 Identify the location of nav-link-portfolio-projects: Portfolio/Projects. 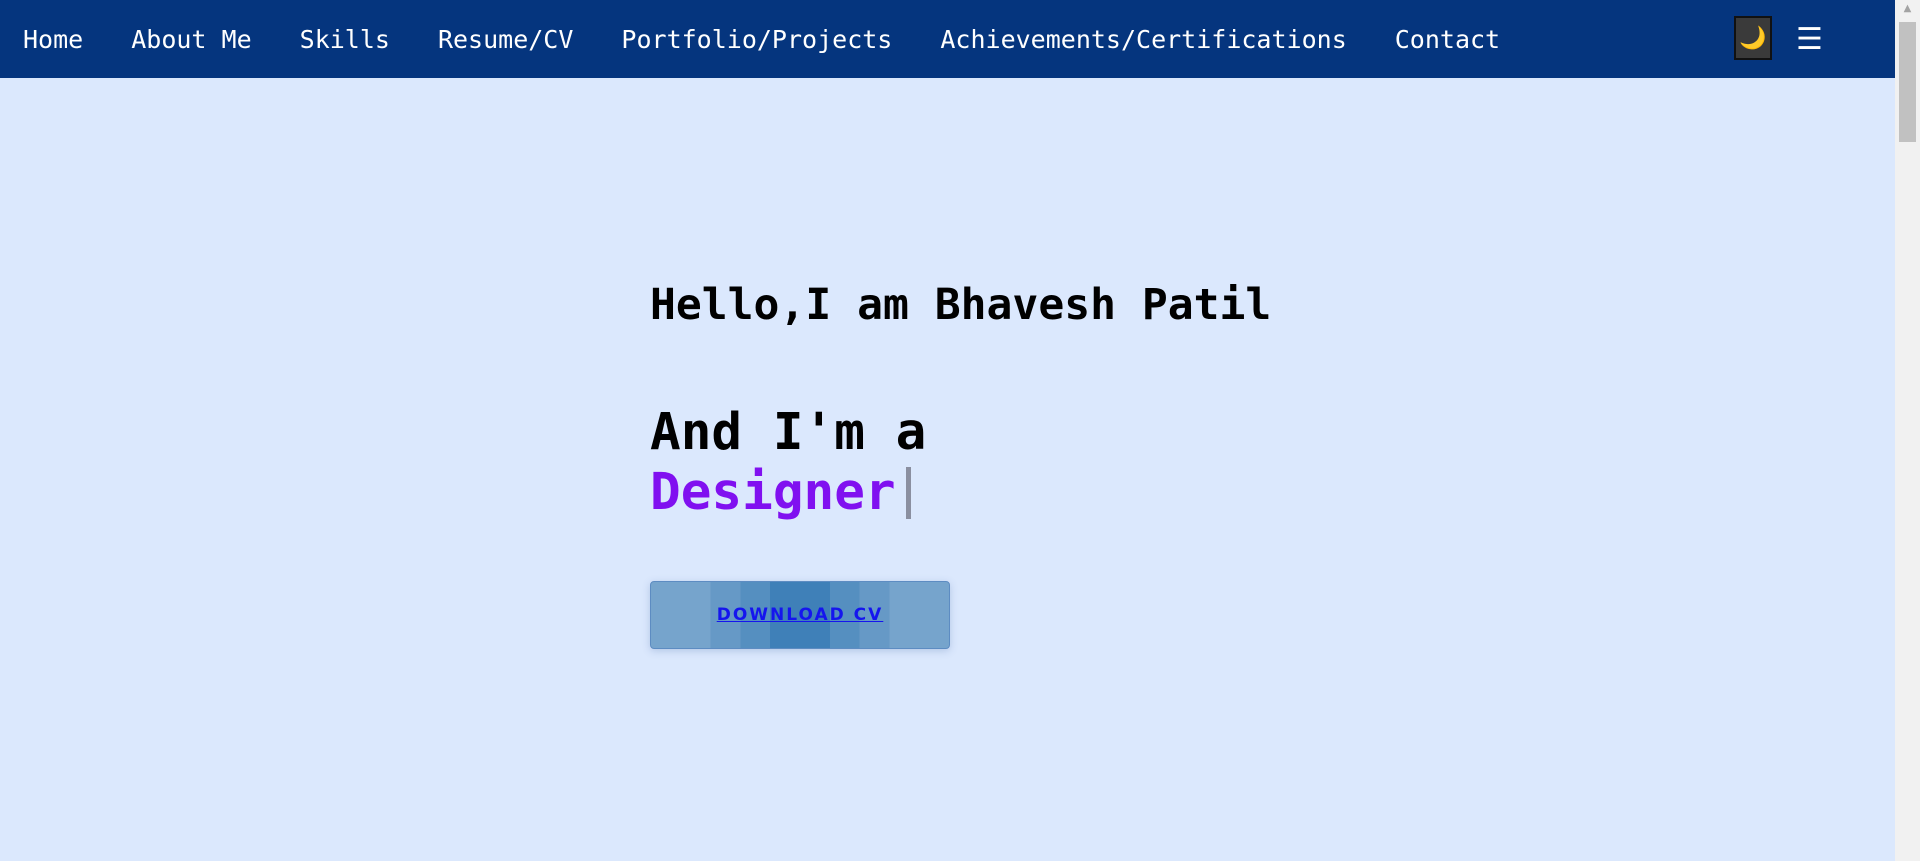
(756, 39).